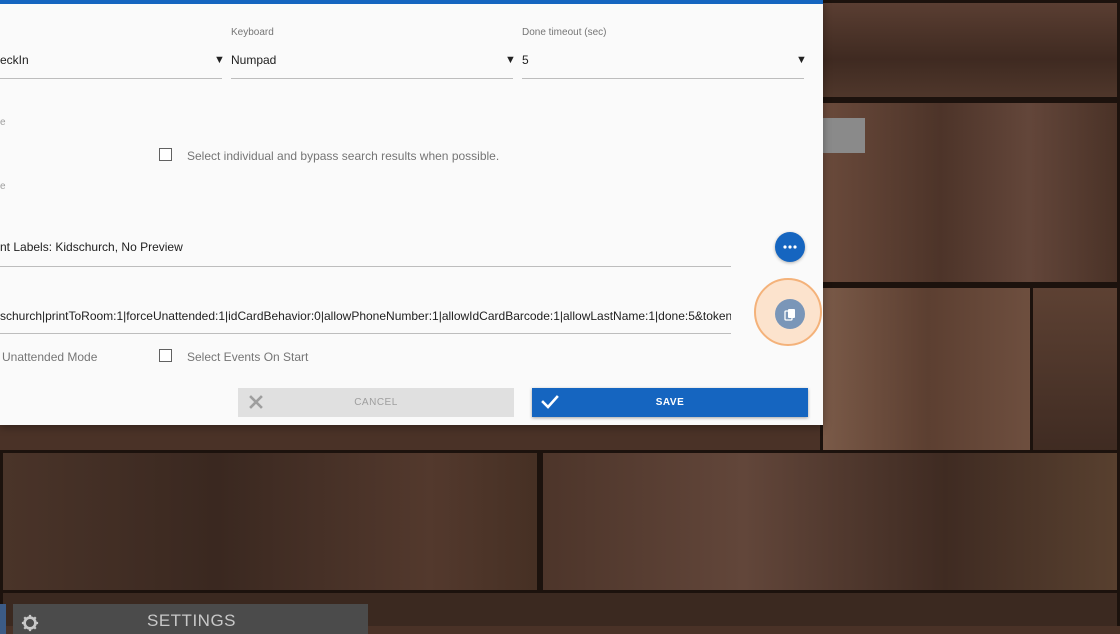 Image resolution: width=1120 pixels, height=634 pixels. I want to click on keyboard-select: Numpad, so click(253, 60).